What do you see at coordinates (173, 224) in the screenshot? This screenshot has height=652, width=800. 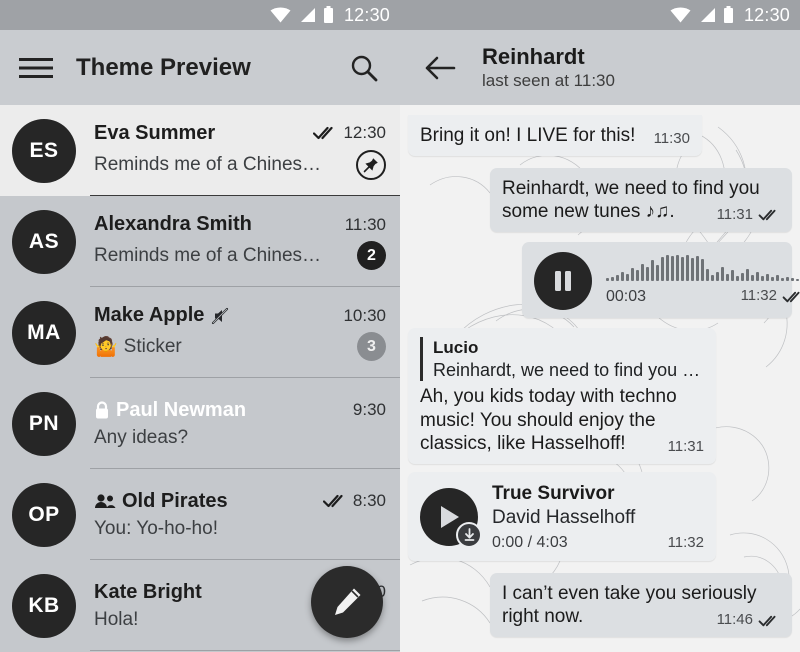 I see `chat-name: Alexandra Smith` at bounding box center [173, 224].